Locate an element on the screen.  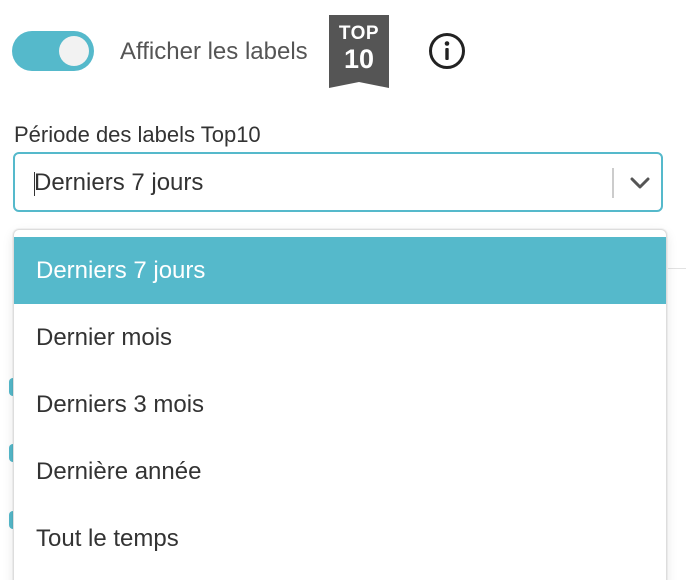
top10-badge: TOP 10 is located at coordinates (359, 51).